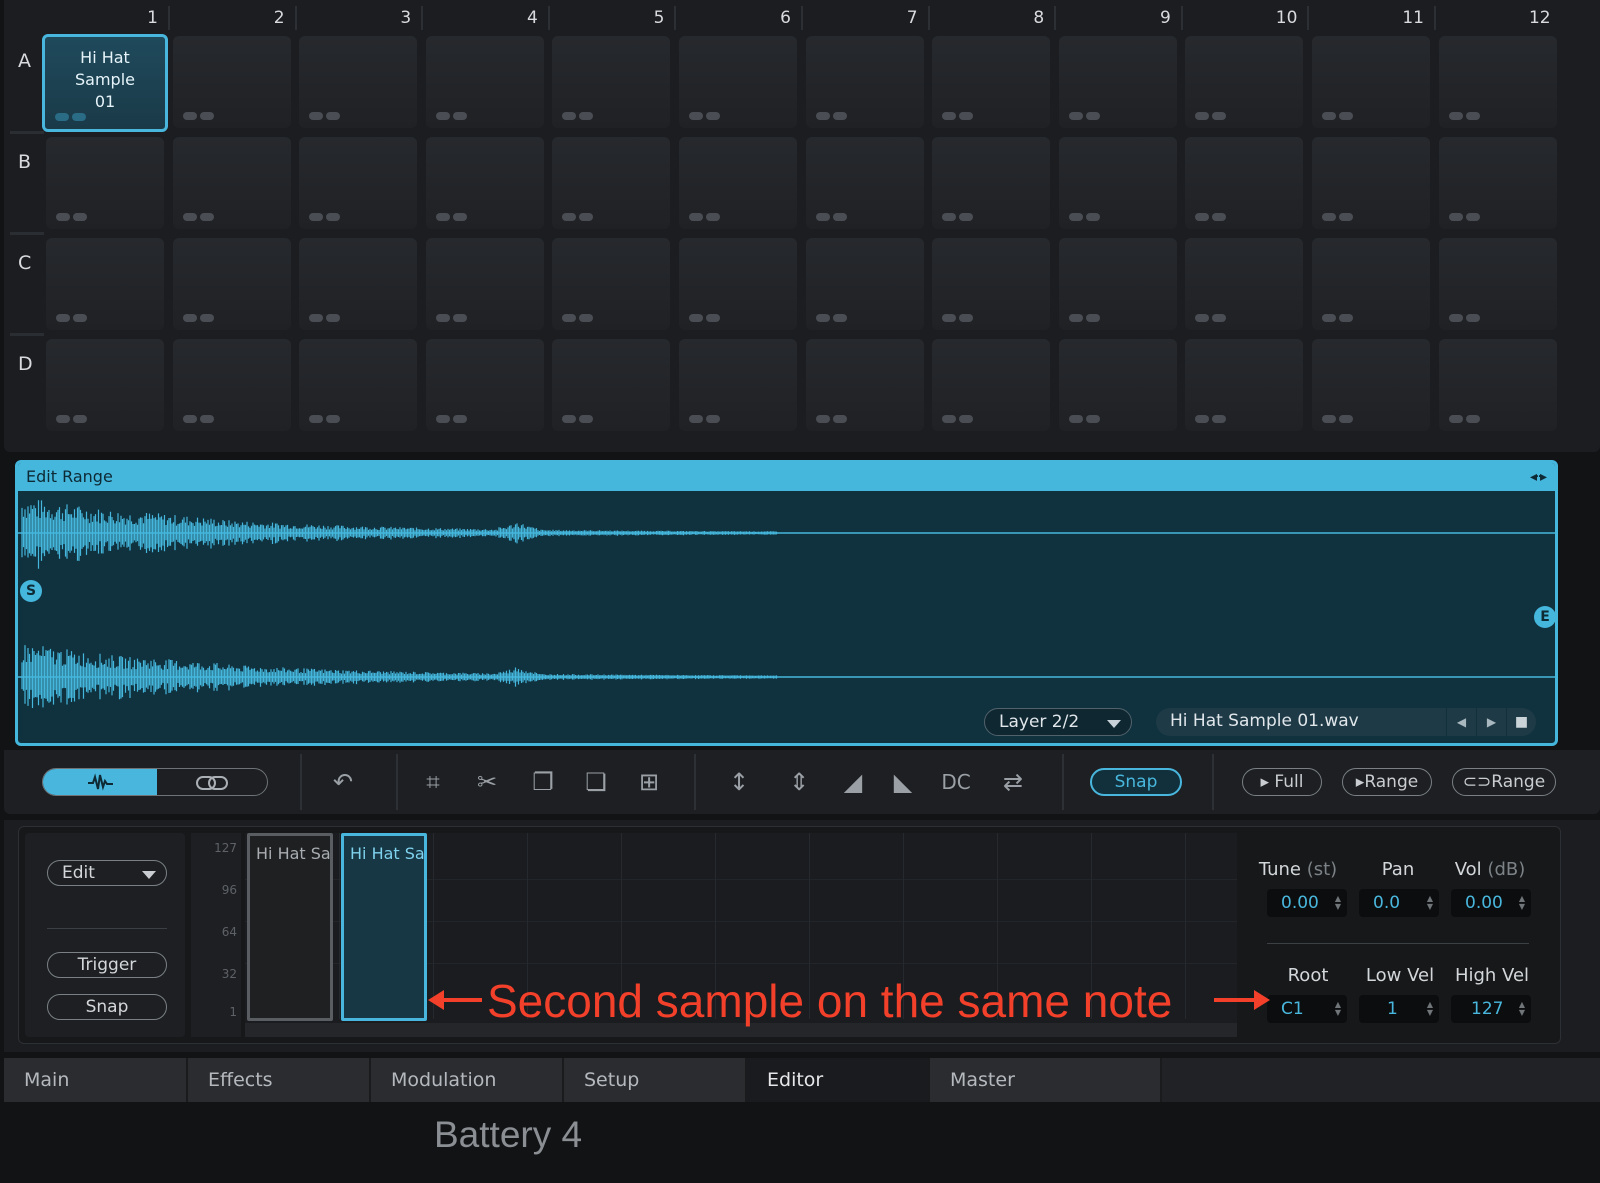  Describe the element at coordinates (358, 284) in the screenshot. I see `cell-c3` at that location.